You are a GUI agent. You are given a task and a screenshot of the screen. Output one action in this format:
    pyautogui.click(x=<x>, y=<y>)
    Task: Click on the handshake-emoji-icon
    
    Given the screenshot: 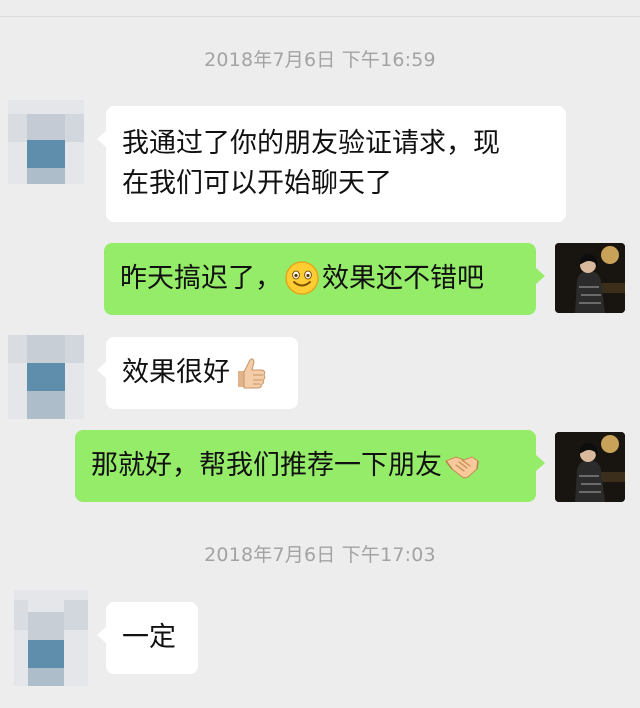 What is the action you would take?
    pyautogui.click(x=462, y=466)
    